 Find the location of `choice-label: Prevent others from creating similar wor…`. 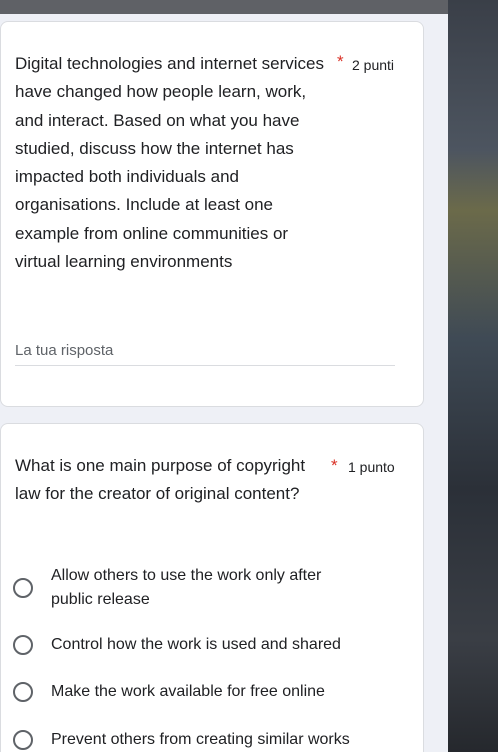

choice-label: Prevent others from creating similar wor… is located at coordinates (200, 739).